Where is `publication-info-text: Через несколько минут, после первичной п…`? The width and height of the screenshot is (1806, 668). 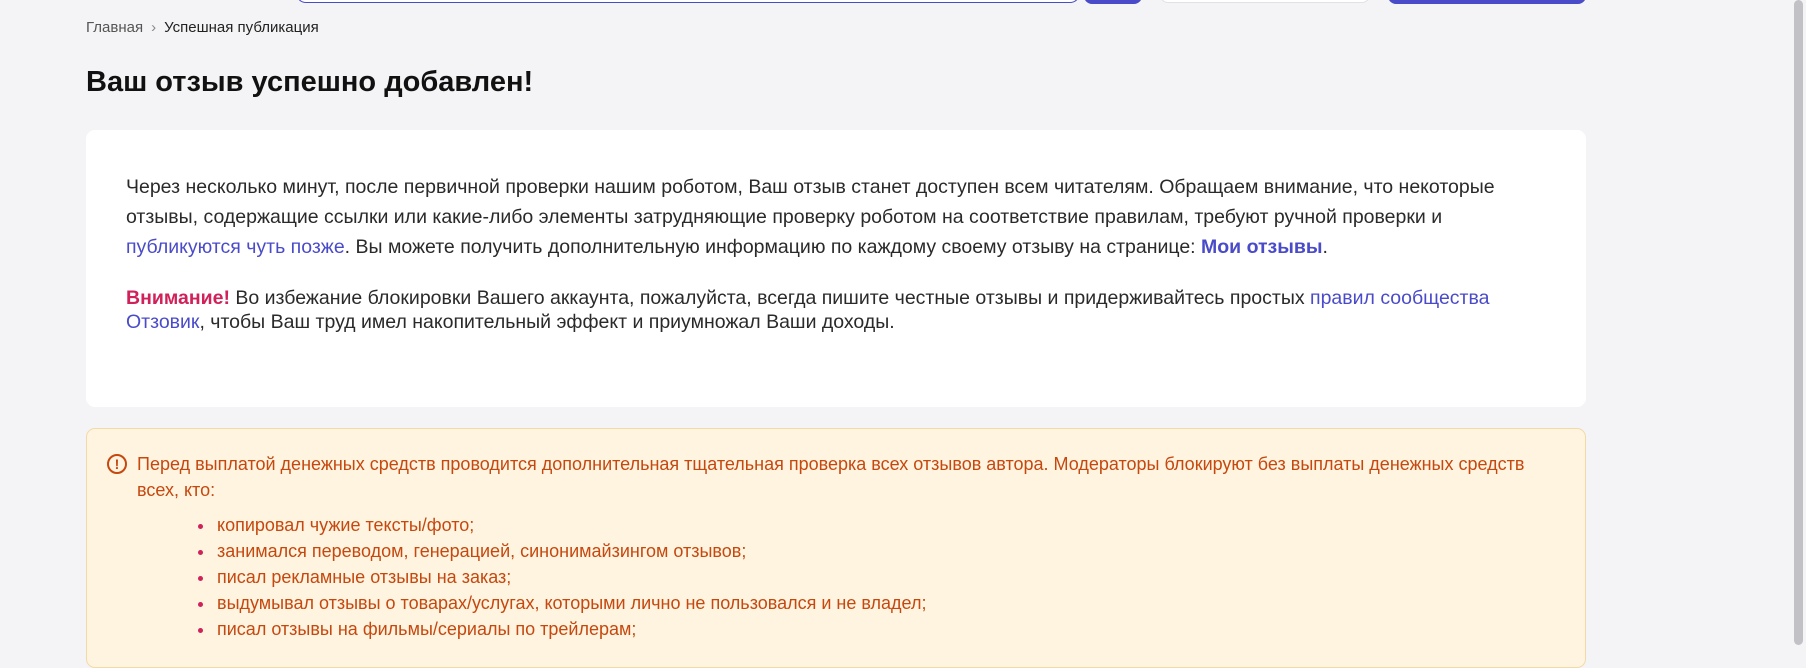
publication-info-text: Через несколько минут, после первичной п… is located at coordinates (836, 217).